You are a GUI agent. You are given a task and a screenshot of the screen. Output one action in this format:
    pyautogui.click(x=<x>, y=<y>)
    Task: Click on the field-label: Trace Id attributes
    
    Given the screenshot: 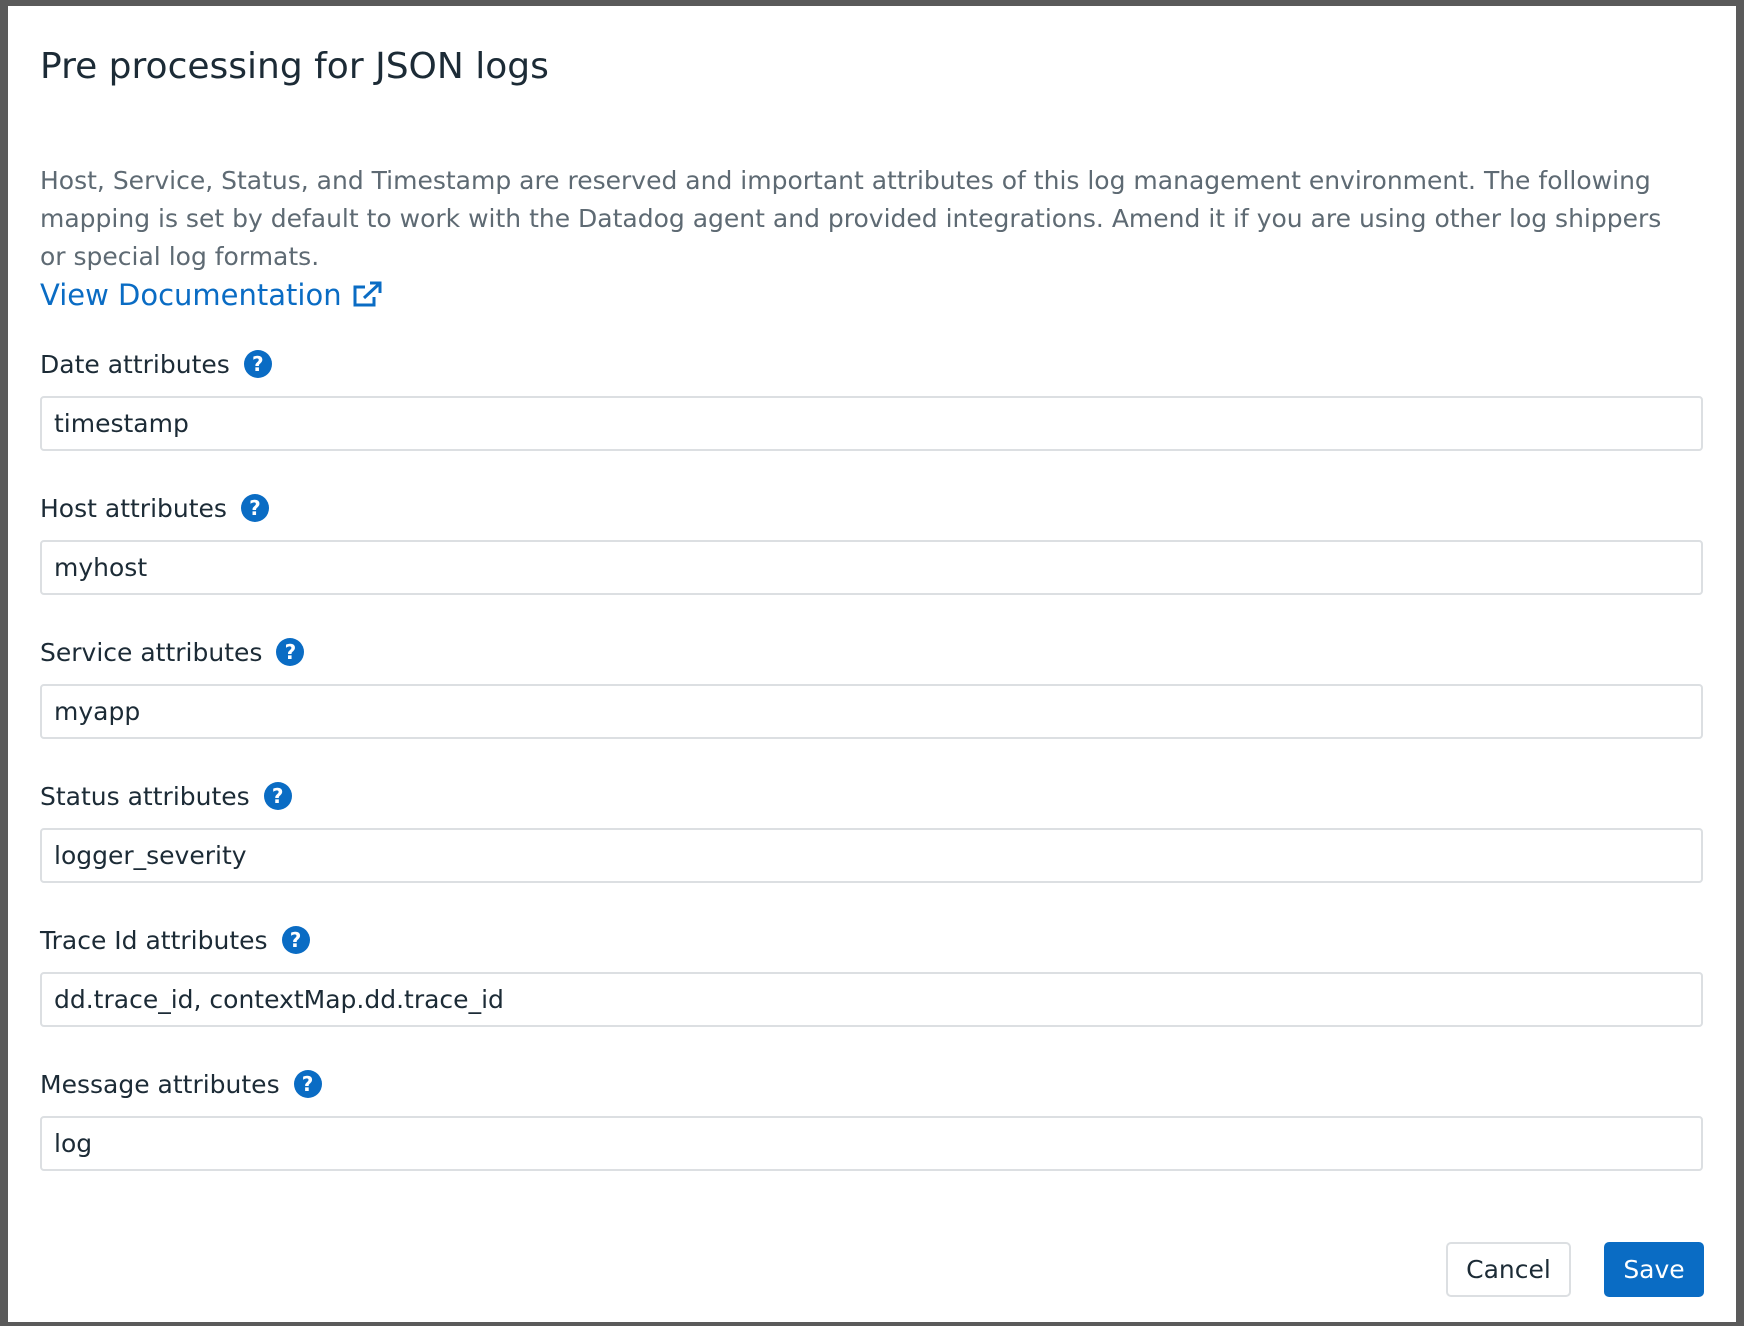 What is the action you would take?
    pyautogui.click(x=154, y=940)
    